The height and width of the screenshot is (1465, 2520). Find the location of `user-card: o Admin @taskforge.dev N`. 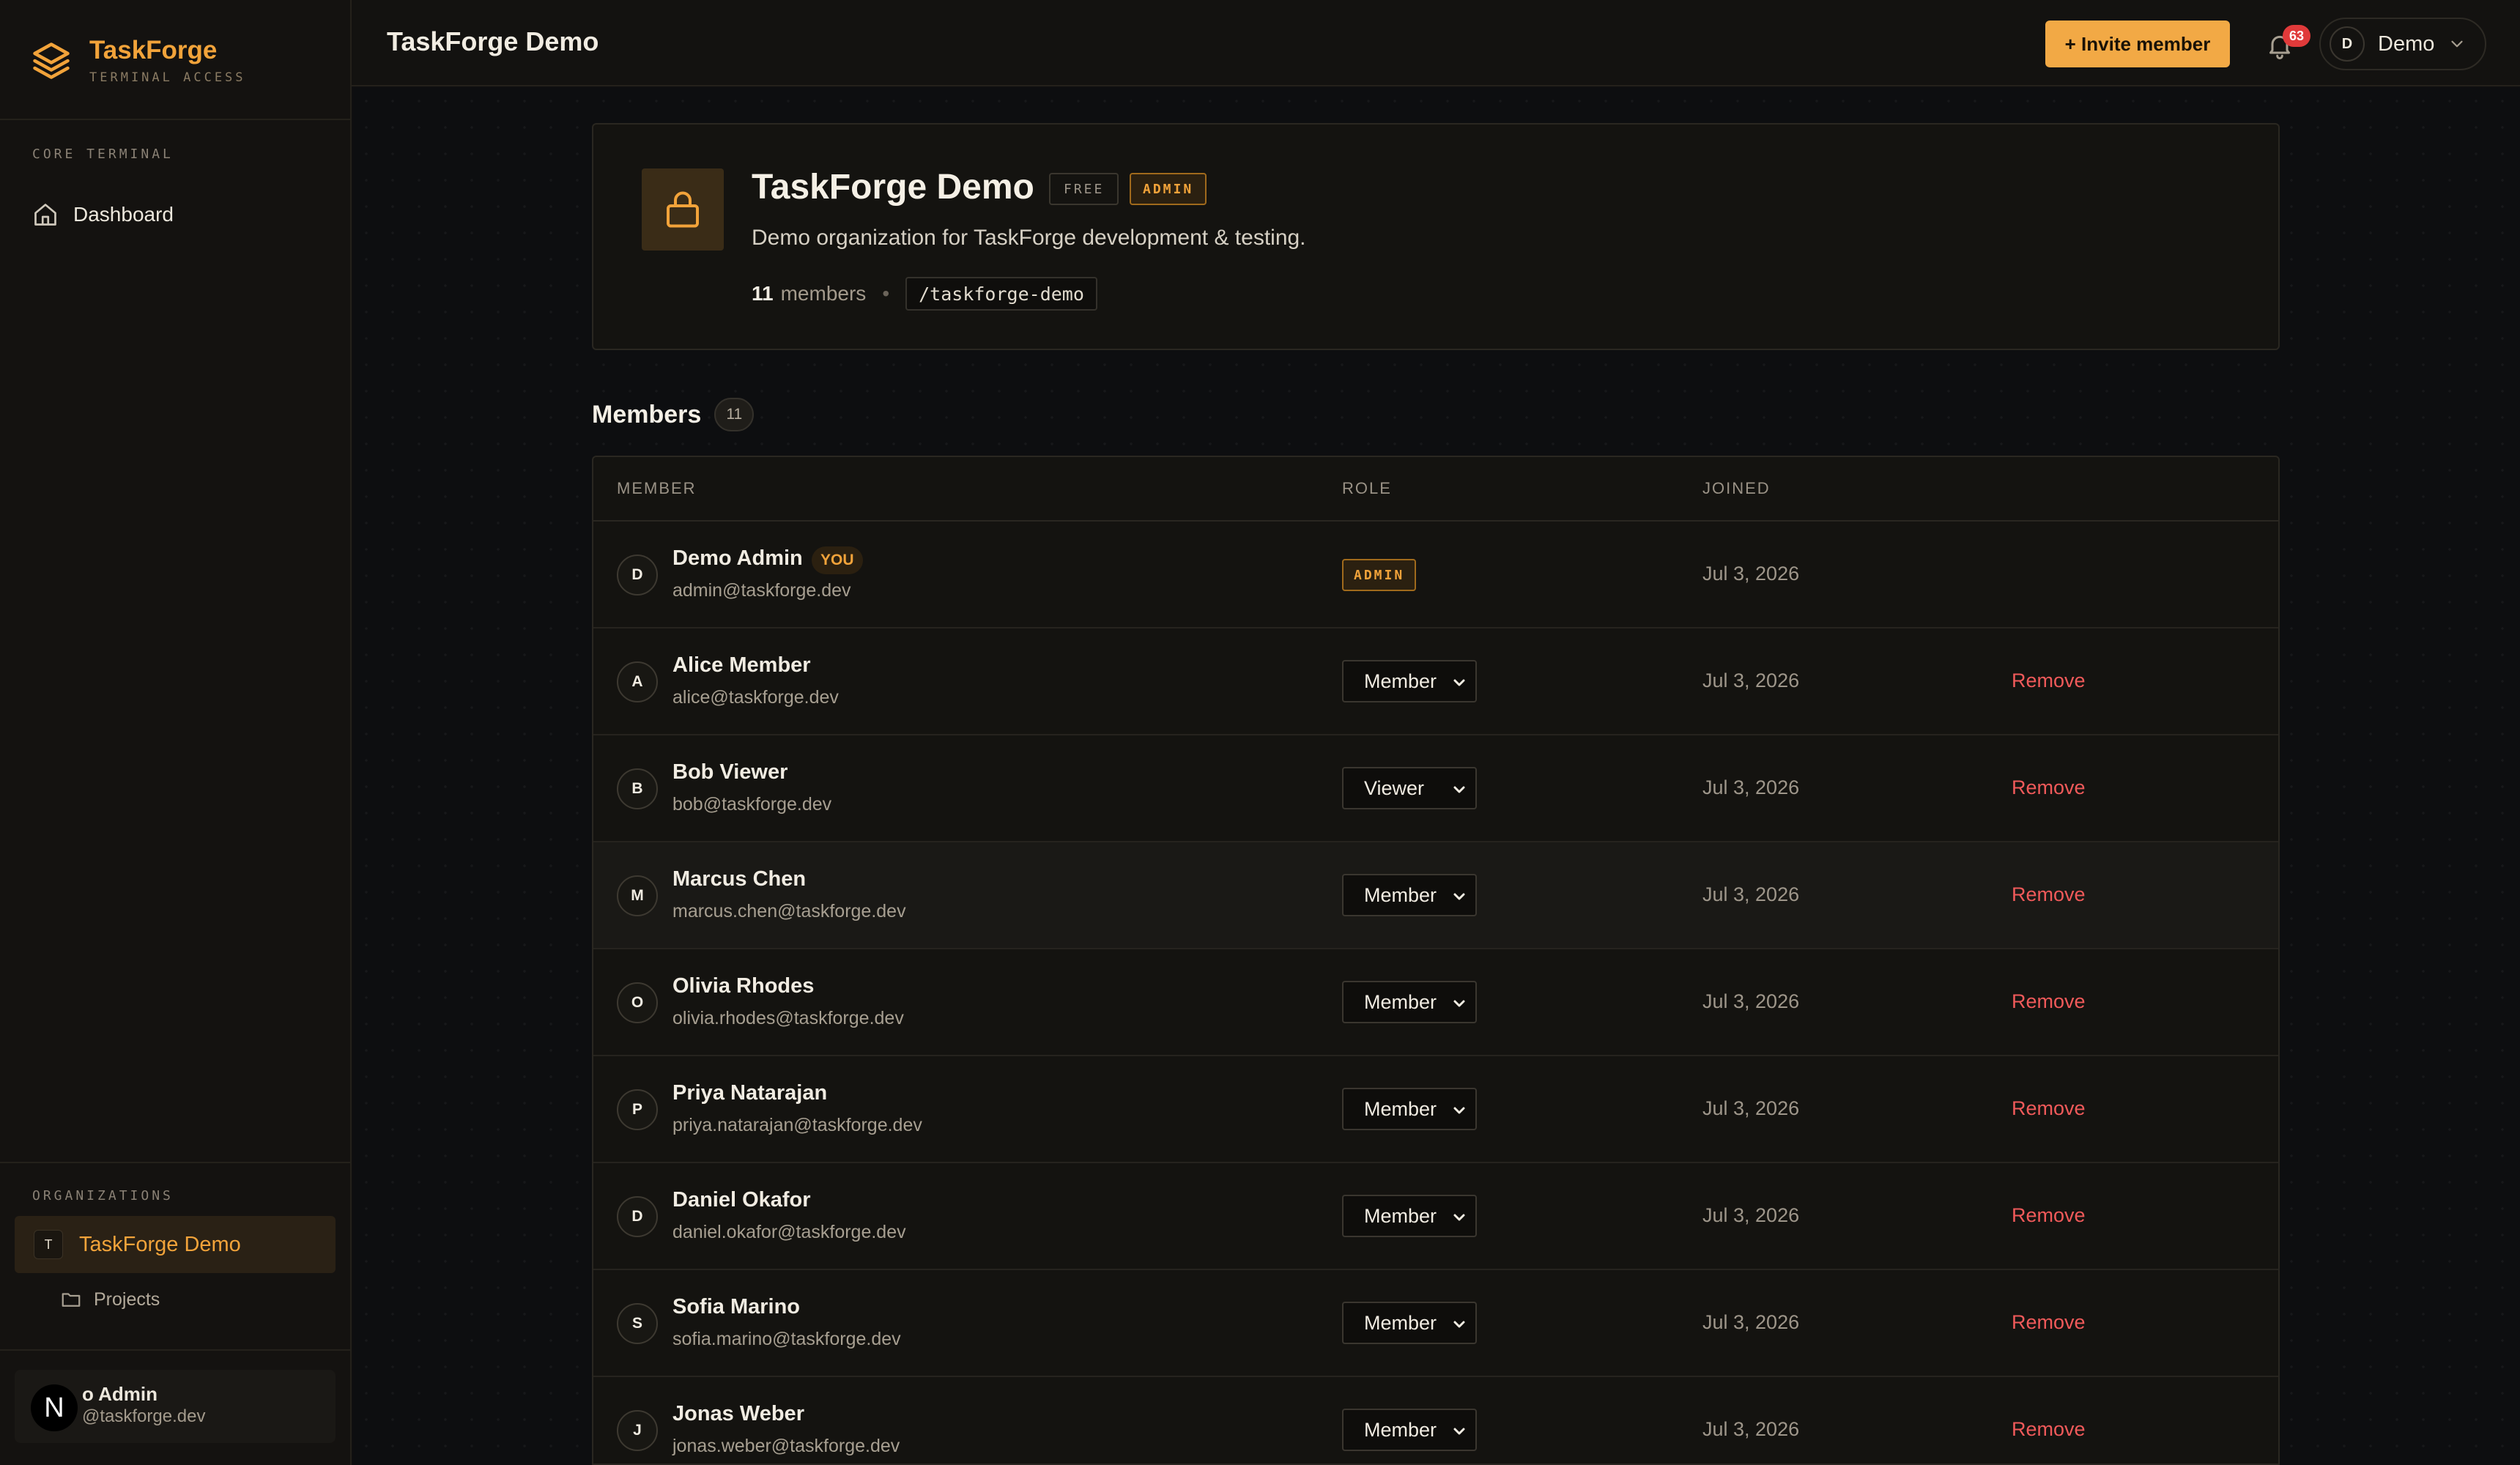

user-card: o Admin @taskforge.dev N is located at coordinates (175, 1407).